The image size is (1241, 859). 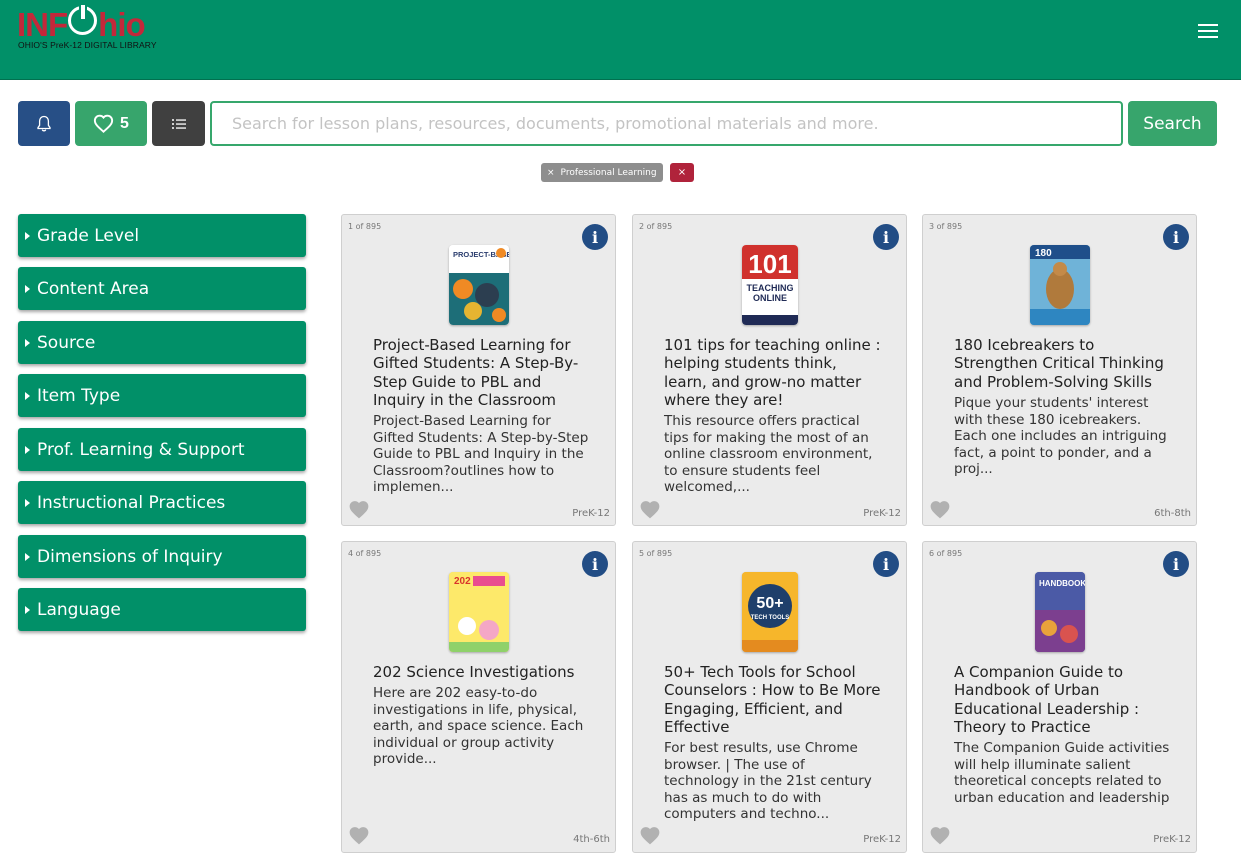 What do you see at coordinates (591, 839) in the screenshot?
I see `grade-range: 4th-6th` at bounding box center [591, 839].